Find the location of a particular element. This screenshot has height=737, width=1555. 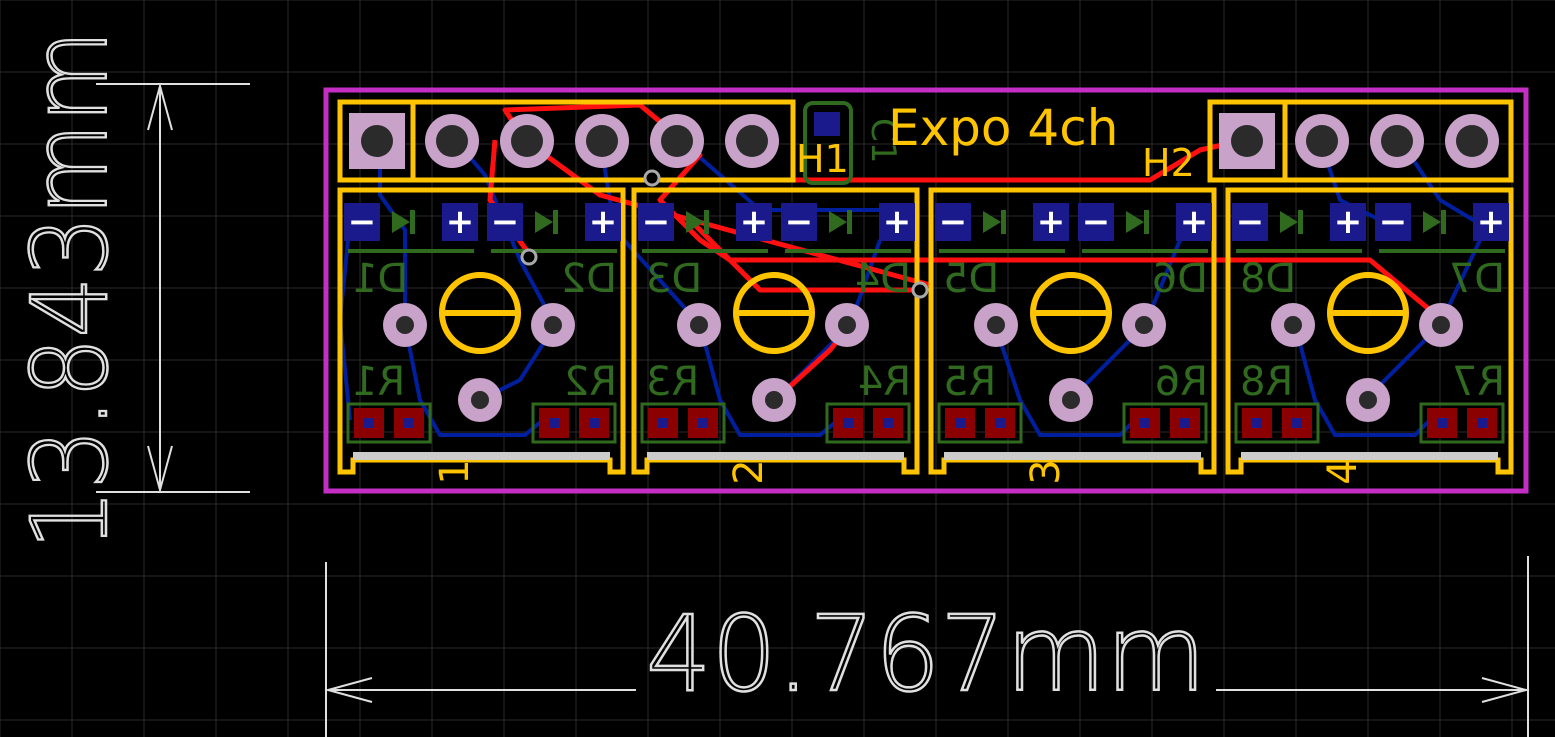

header-h1-label: H1 is located at coordinates (822, 159).